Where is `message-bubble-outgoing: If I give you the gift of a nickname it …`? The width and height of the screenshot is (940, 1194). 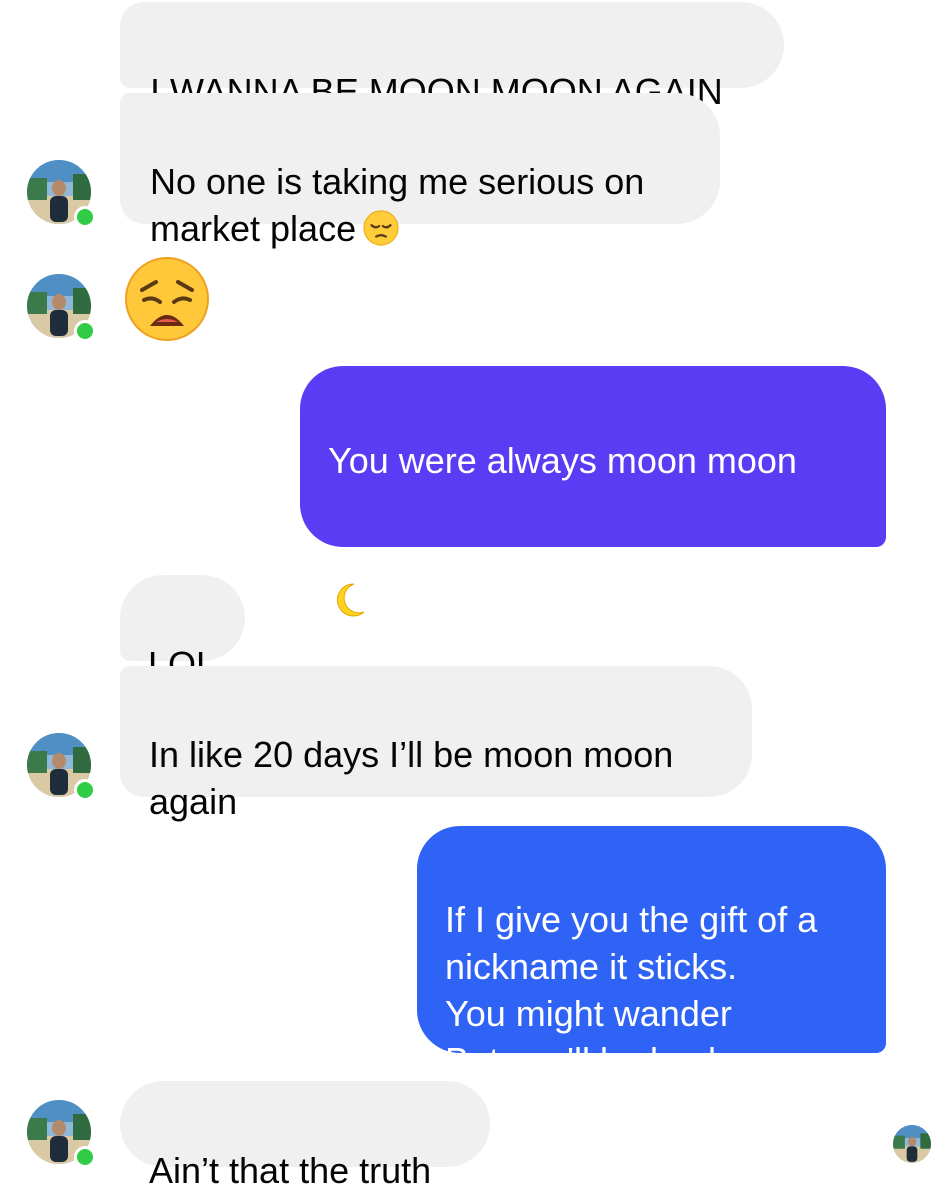
message-bubble-outgoing: If I give you the gift of a nickname it … is located at coordinates (651, 953).